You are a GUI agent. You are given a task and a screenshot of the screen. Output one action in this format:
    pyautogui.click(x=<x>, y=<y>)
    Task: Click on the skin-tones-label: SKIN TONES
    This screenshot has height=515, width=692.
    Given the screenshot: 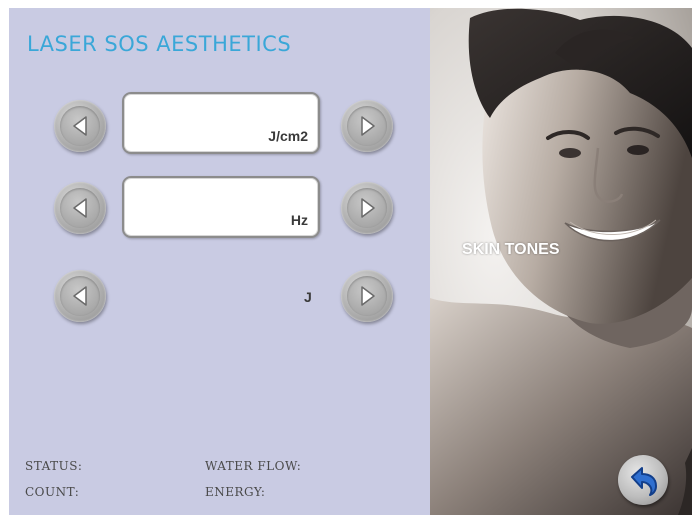 What is the action you would take?
    pyautogui.click(x=511, y=250)
    